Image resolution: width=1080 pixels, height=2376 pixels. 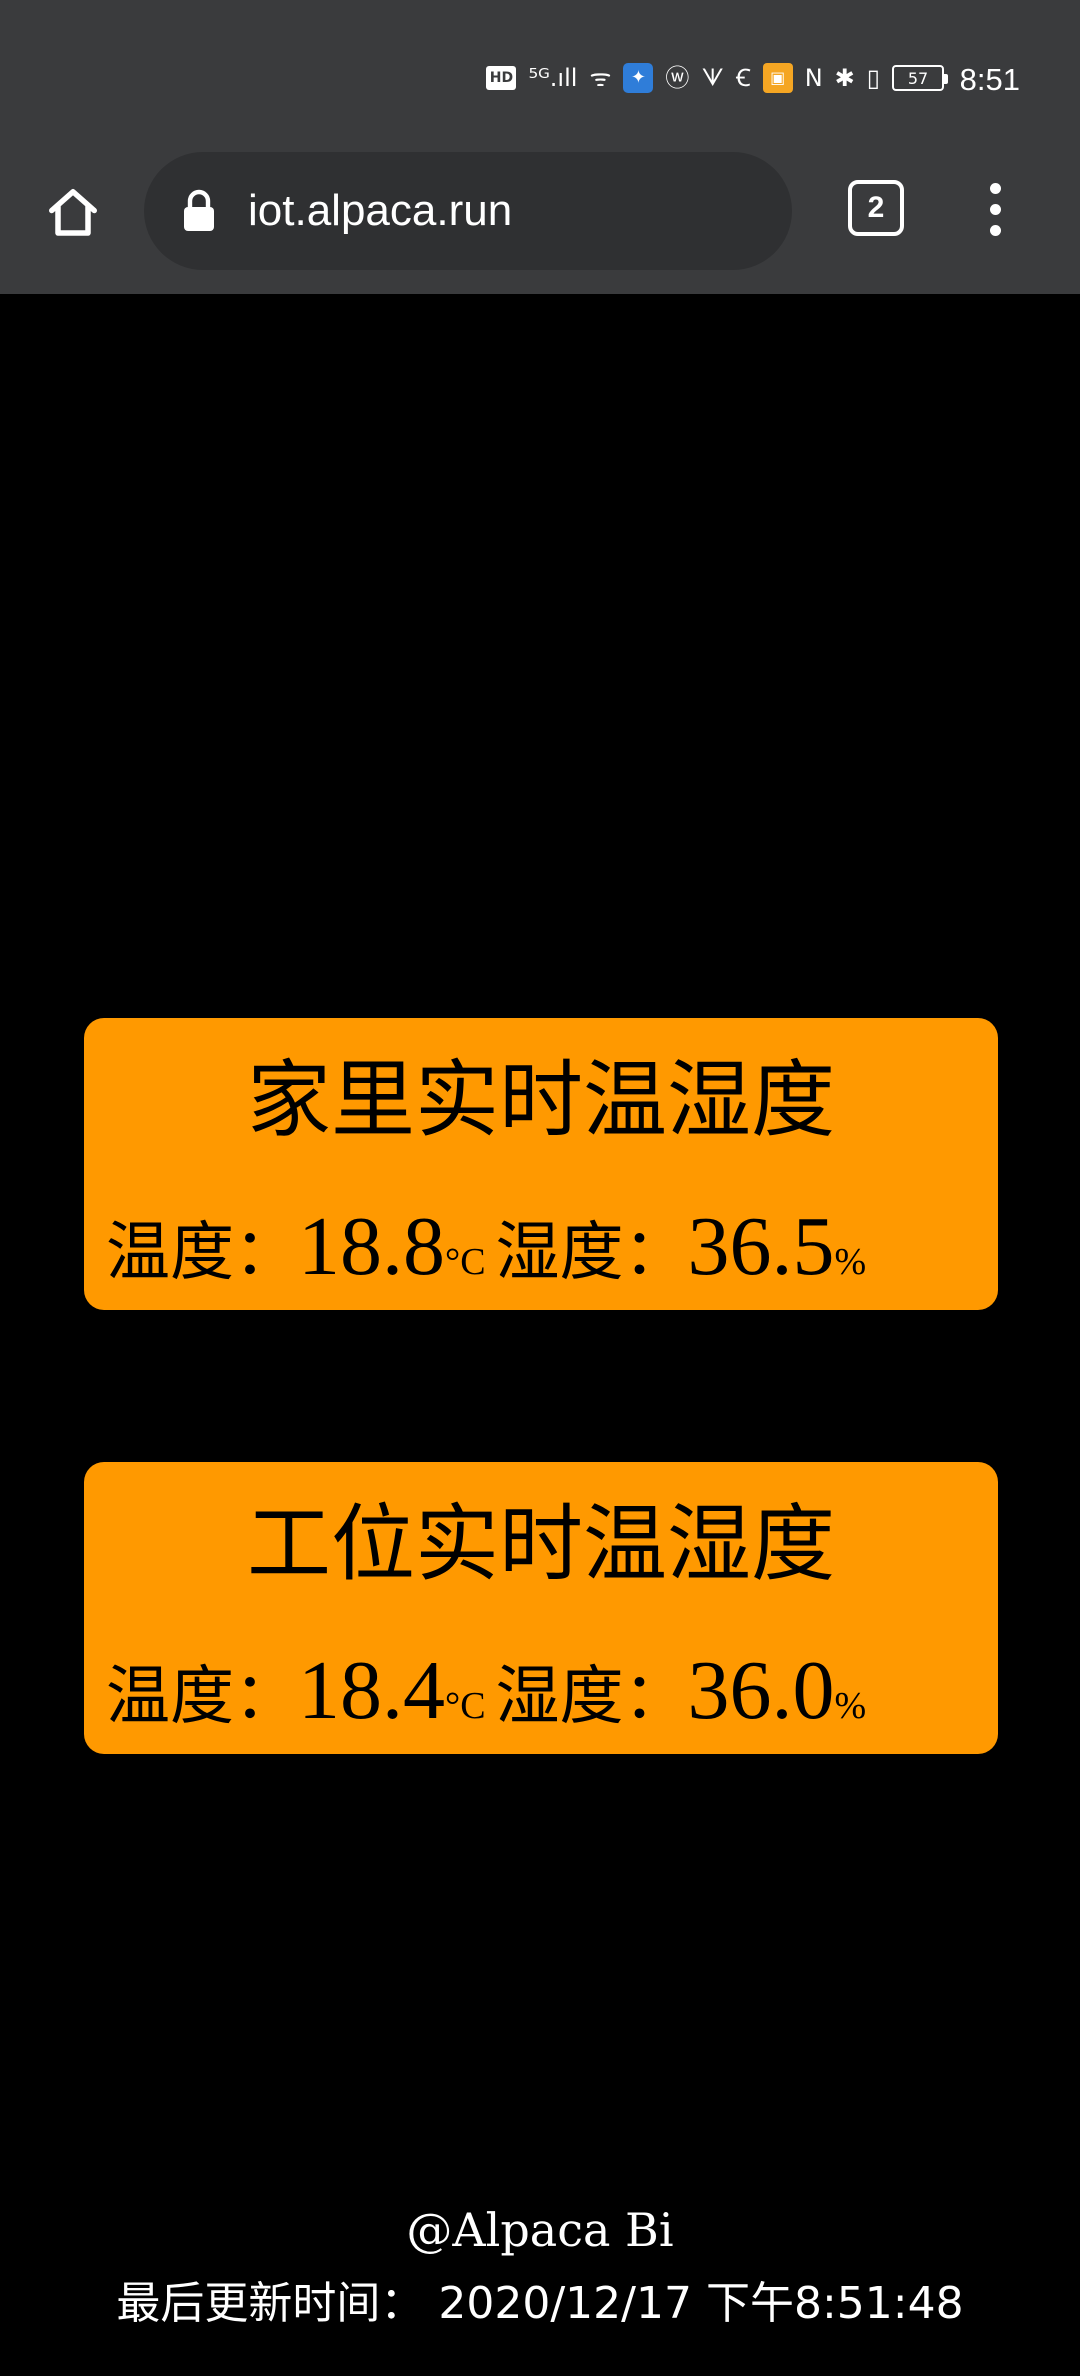 What do you see at coordinates (540, 1544) in the screenshot?
I see `card-title: 工位实时温湿度` at bounding box center [540, 1544].